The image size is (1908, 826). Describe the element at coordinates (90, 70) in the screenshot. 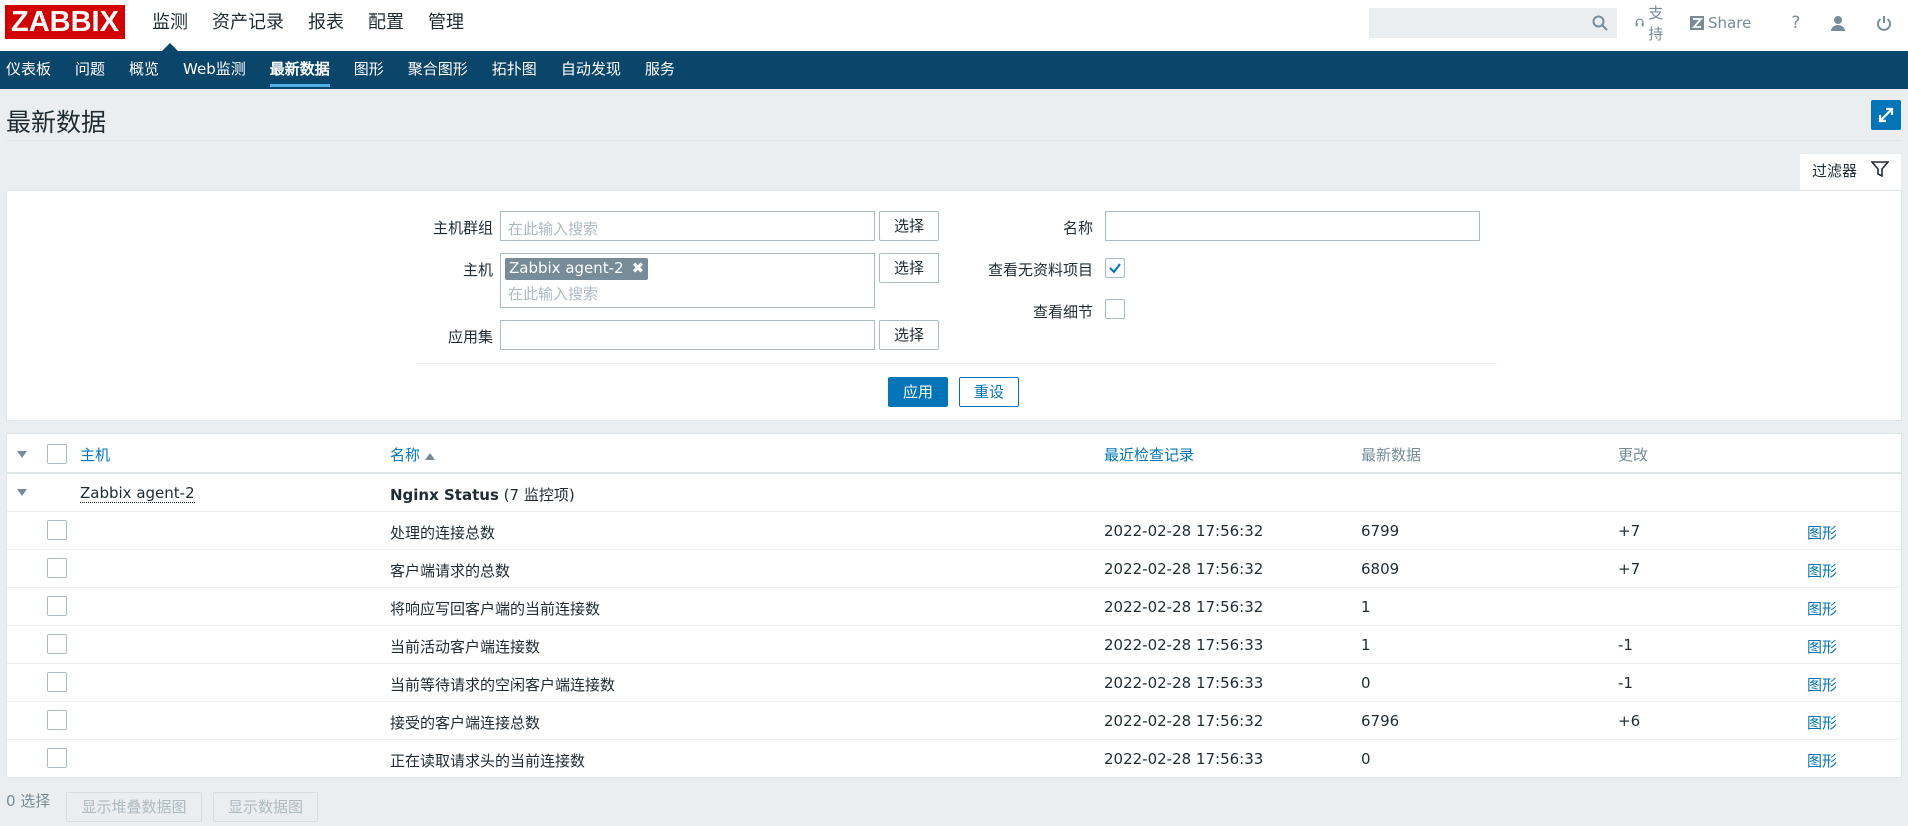

I see `subnav-problems: 问题` at that location.